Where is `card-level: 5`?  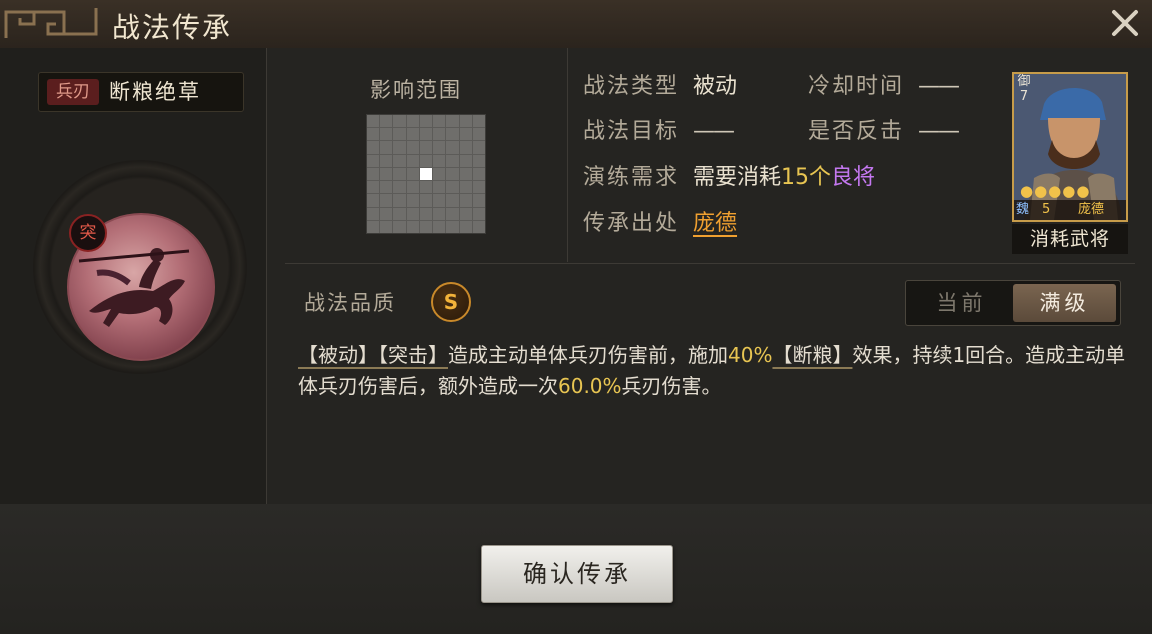
card-level: 5 is located at coordinates (1046, 209).